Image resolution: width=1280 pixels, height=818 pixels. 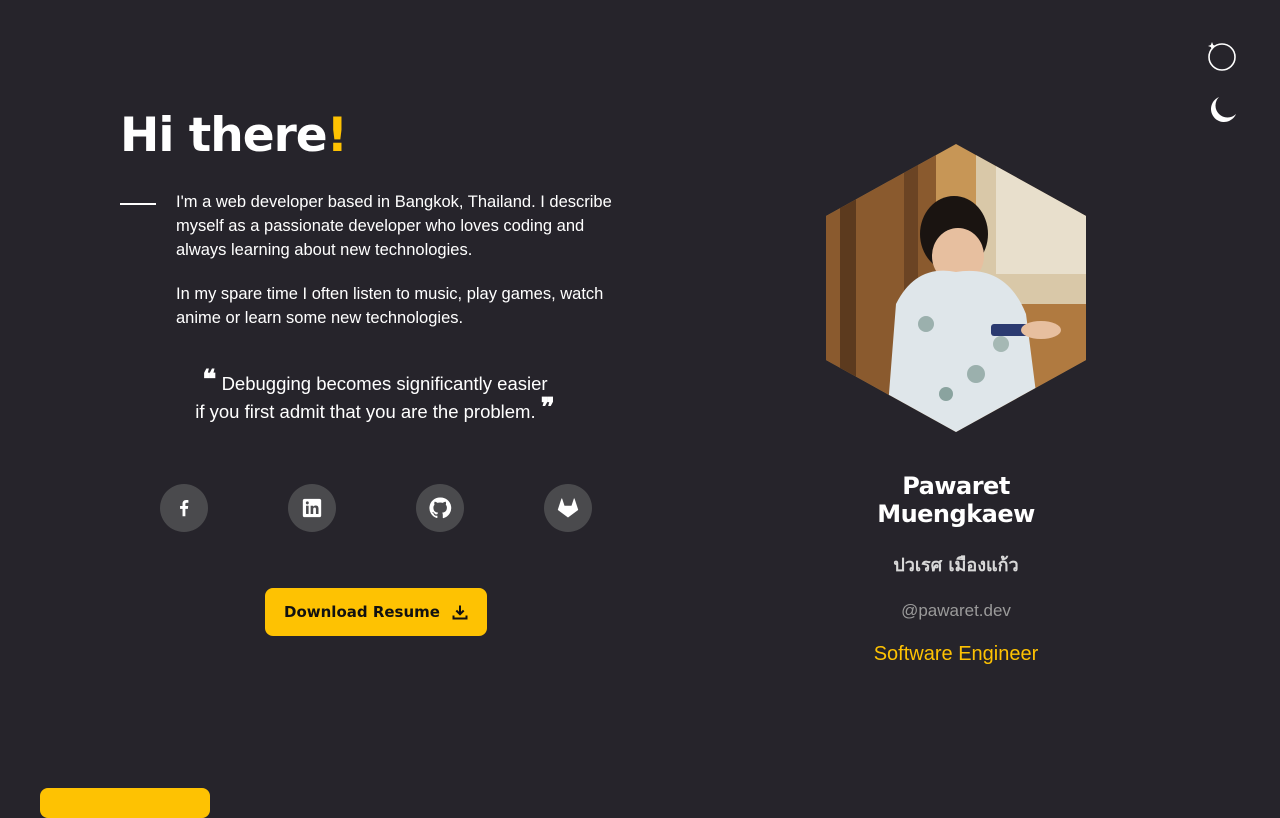 I want to click on linkedin-icon, so click(x=312, y=508).